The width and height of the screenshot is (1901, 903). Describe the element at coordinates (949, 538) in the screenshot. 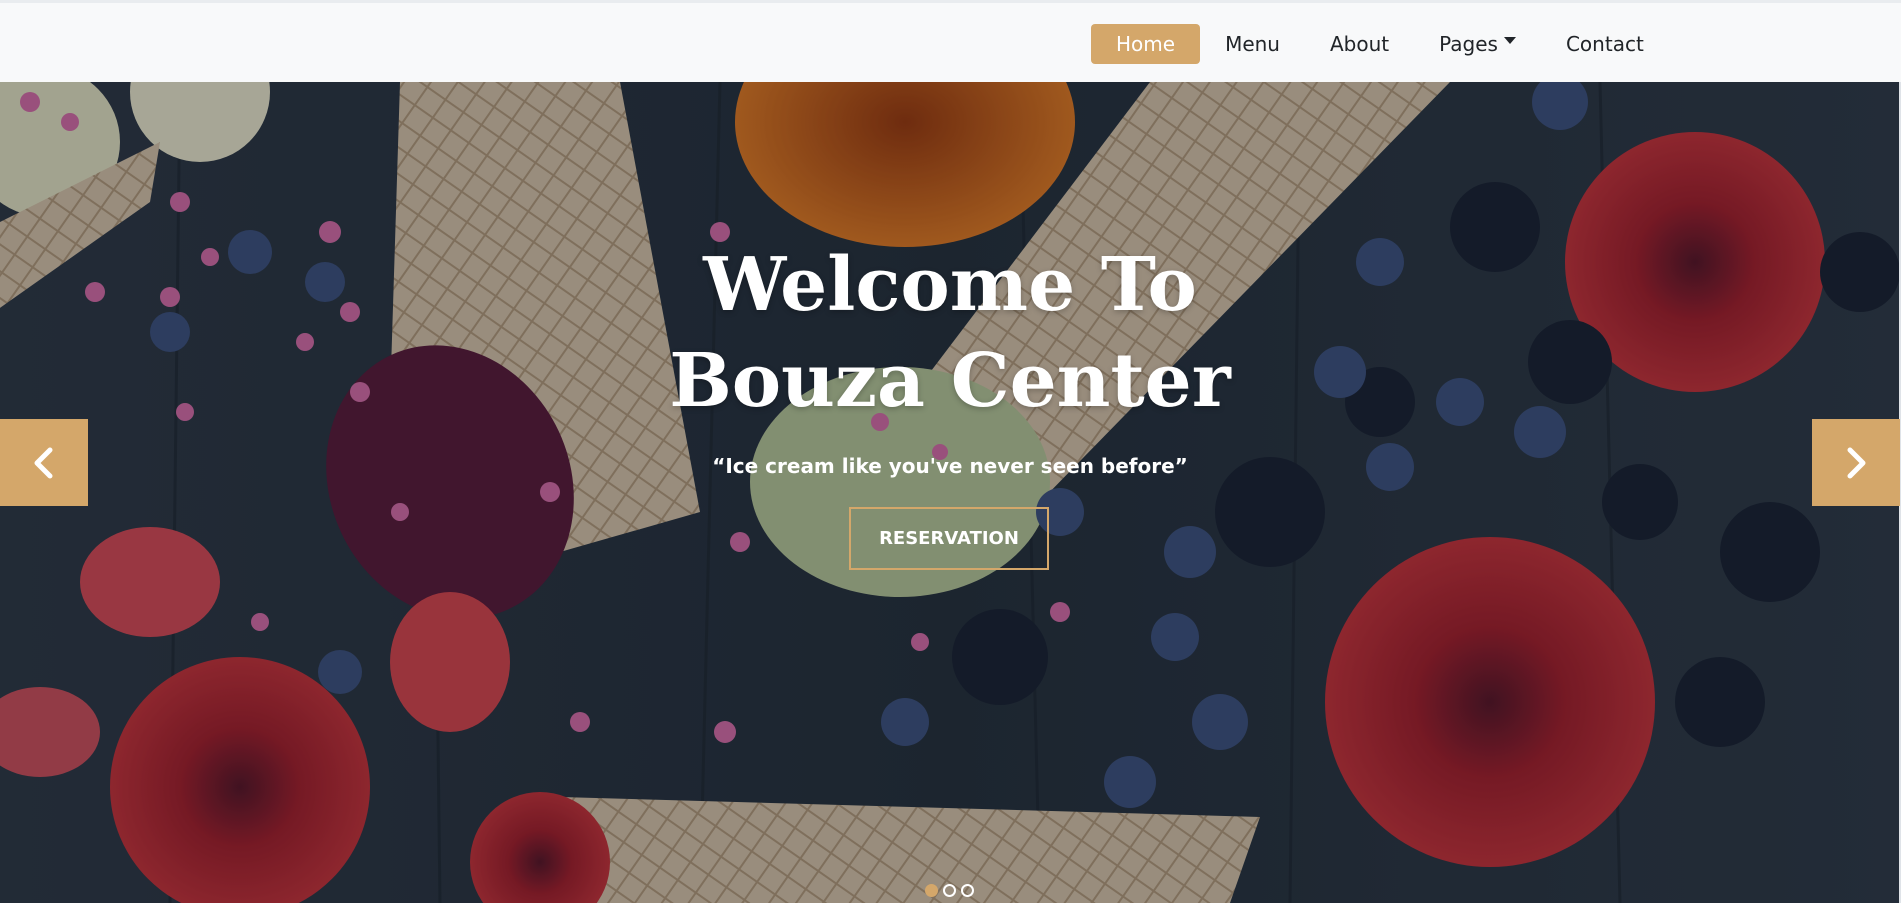

I see `reservation-button: RESERVATION` at that location.